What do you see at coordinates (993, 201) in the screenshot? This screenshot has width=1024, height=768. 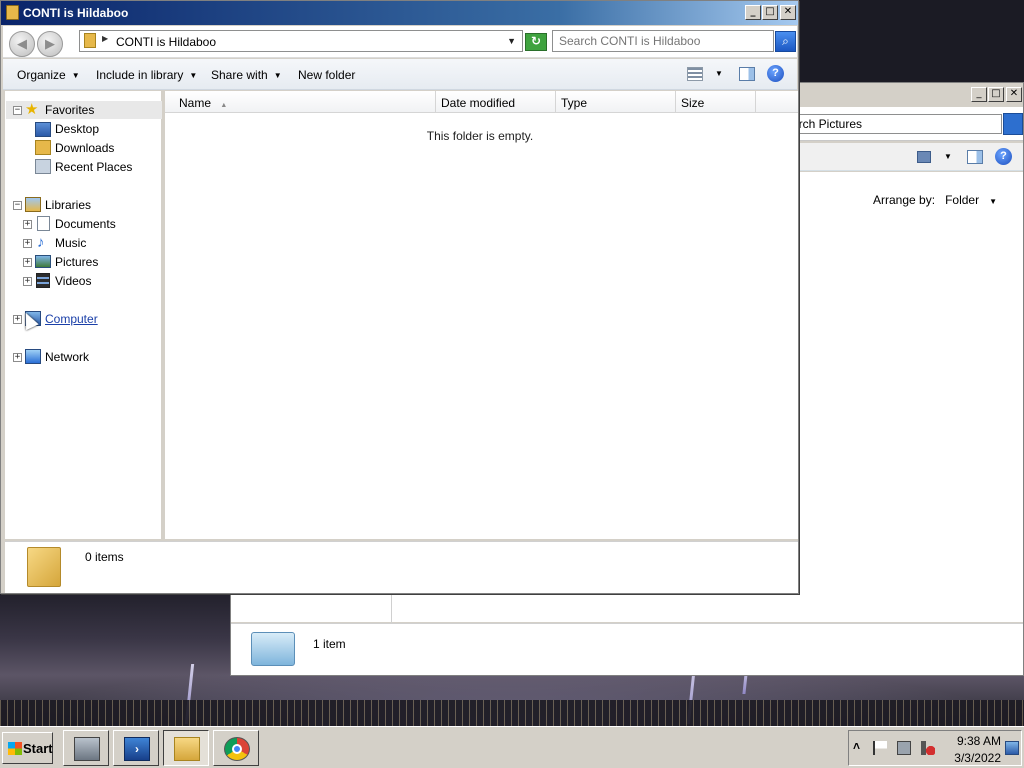 I see `arrange-dropdown-icon: ▼` at bounding box center [993, 201].